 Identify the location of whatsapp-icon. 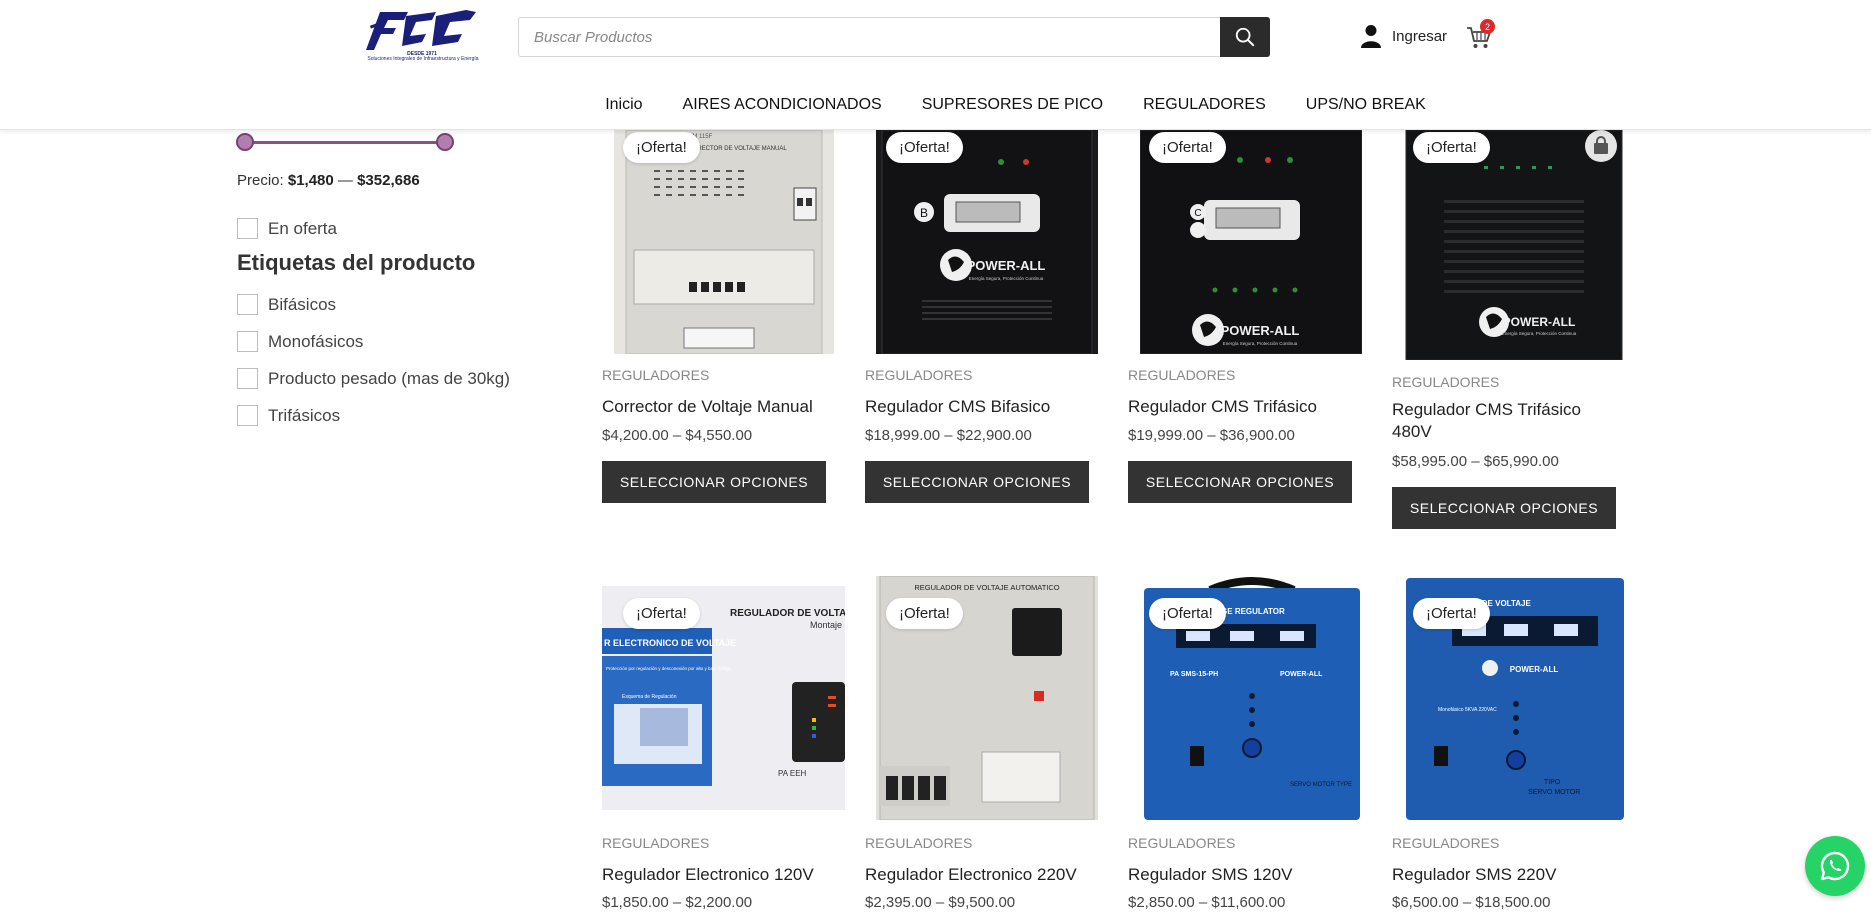
(1835, 866).